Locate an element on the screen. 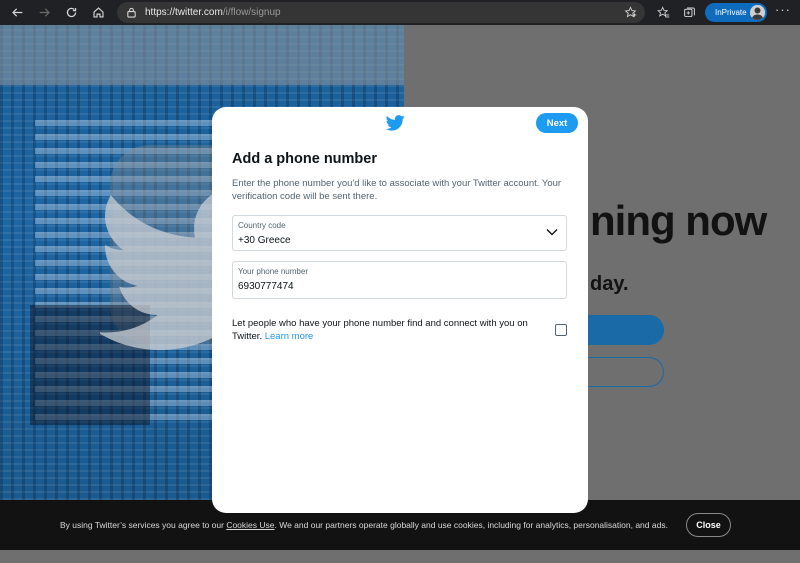 The width and height of the screenshot is (800, 563). url-path: /i/flow/signup is located at coordinates (251, 12).